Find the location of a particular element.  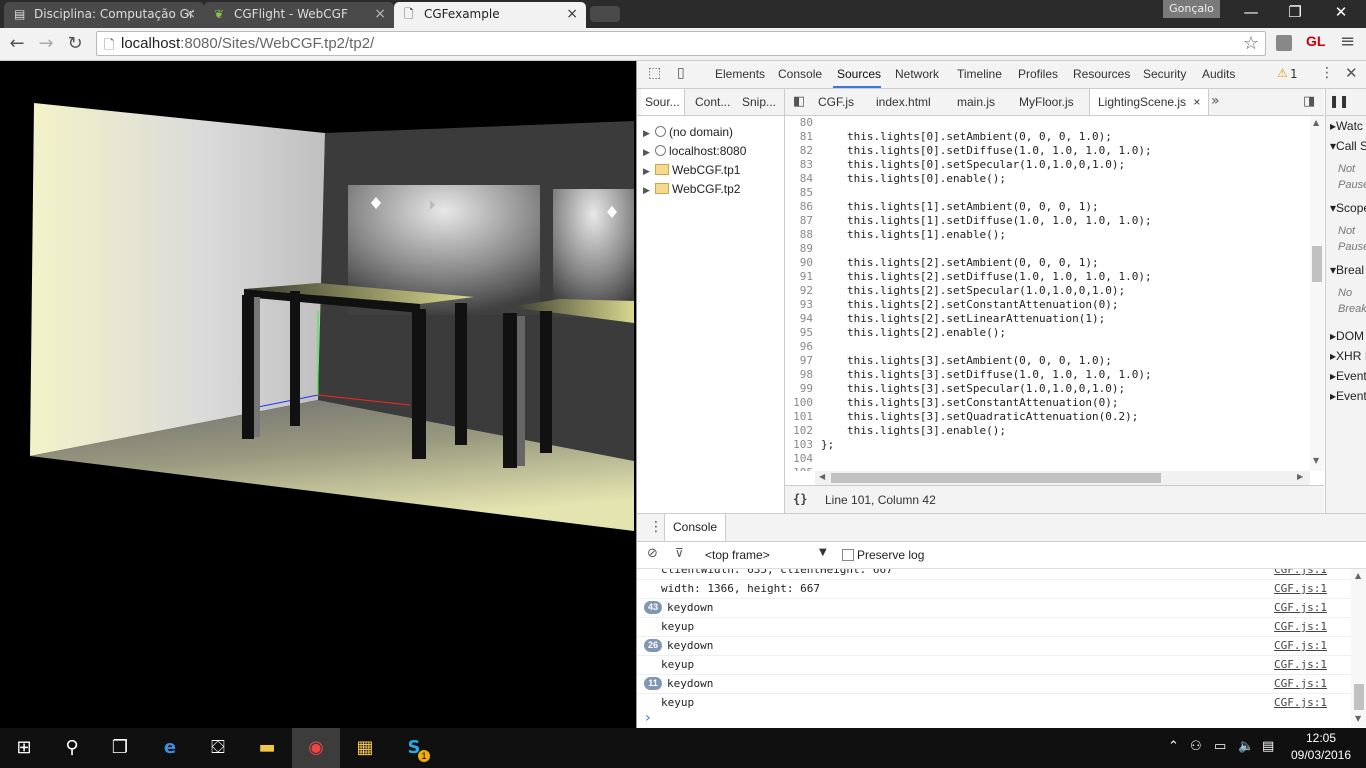

tree-item-webcgf-tp1: ▶ WebCGF.tp1 is located at coordinates (691, 170).